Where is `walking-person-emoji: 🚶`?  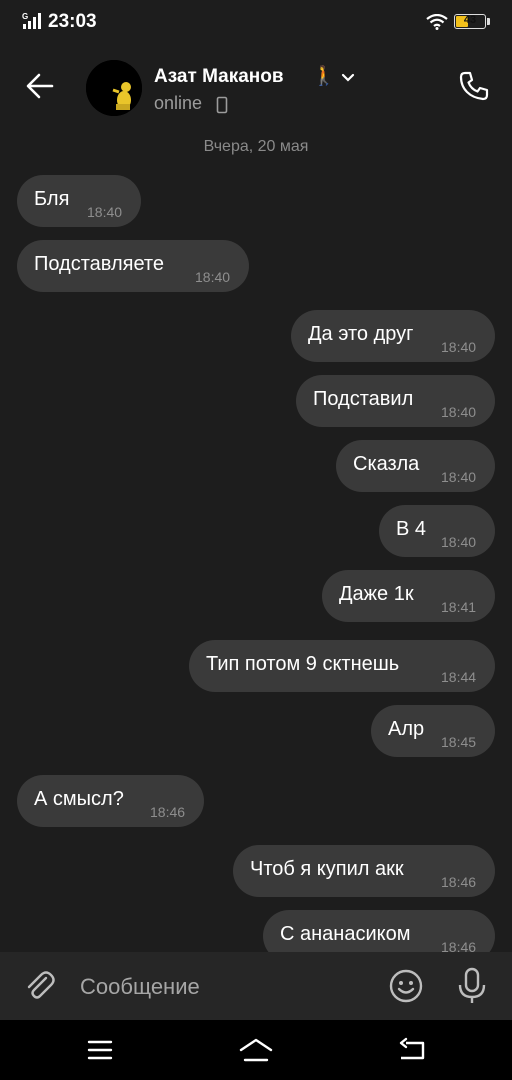 walking-person-emoji: 🚶 is located at coordinates (324, 76).